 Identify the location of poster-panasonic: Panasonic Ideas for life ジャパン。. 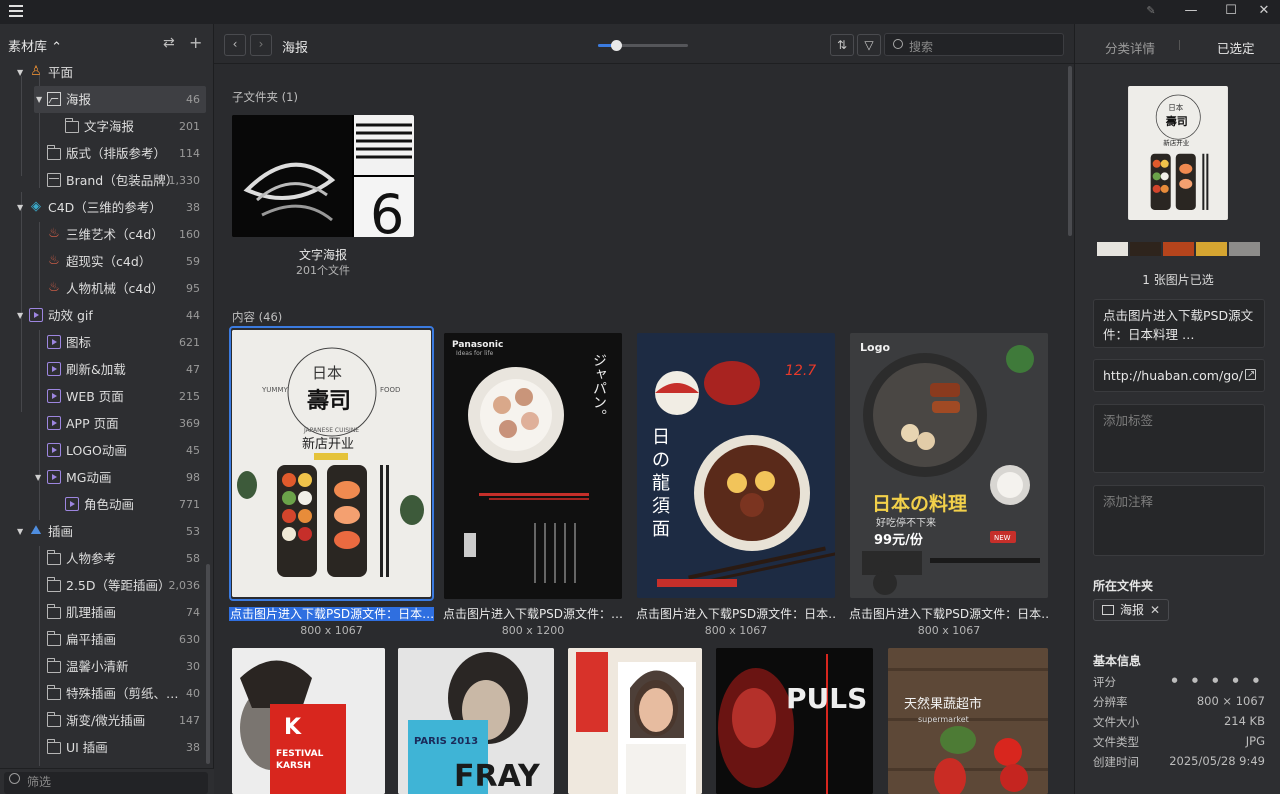
(533, 466).